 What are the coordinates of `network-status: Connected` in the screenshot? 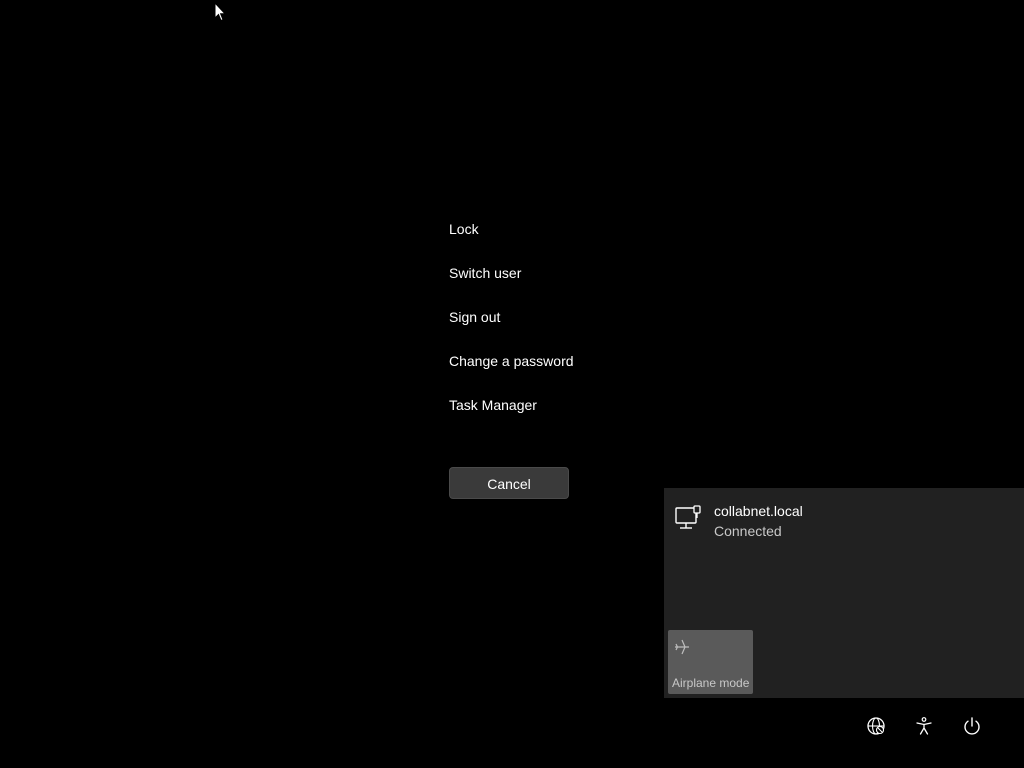 It's located at (748, 531).